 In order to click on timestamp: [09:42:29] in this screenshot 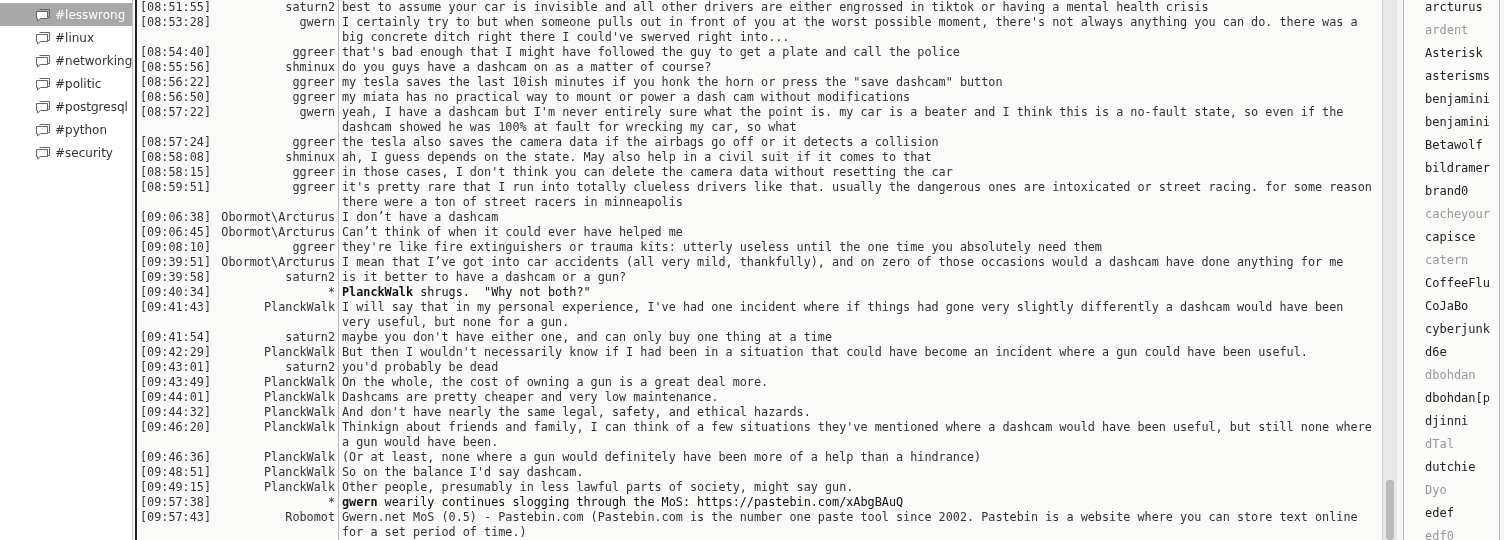, I will do `click(173, 352)`.